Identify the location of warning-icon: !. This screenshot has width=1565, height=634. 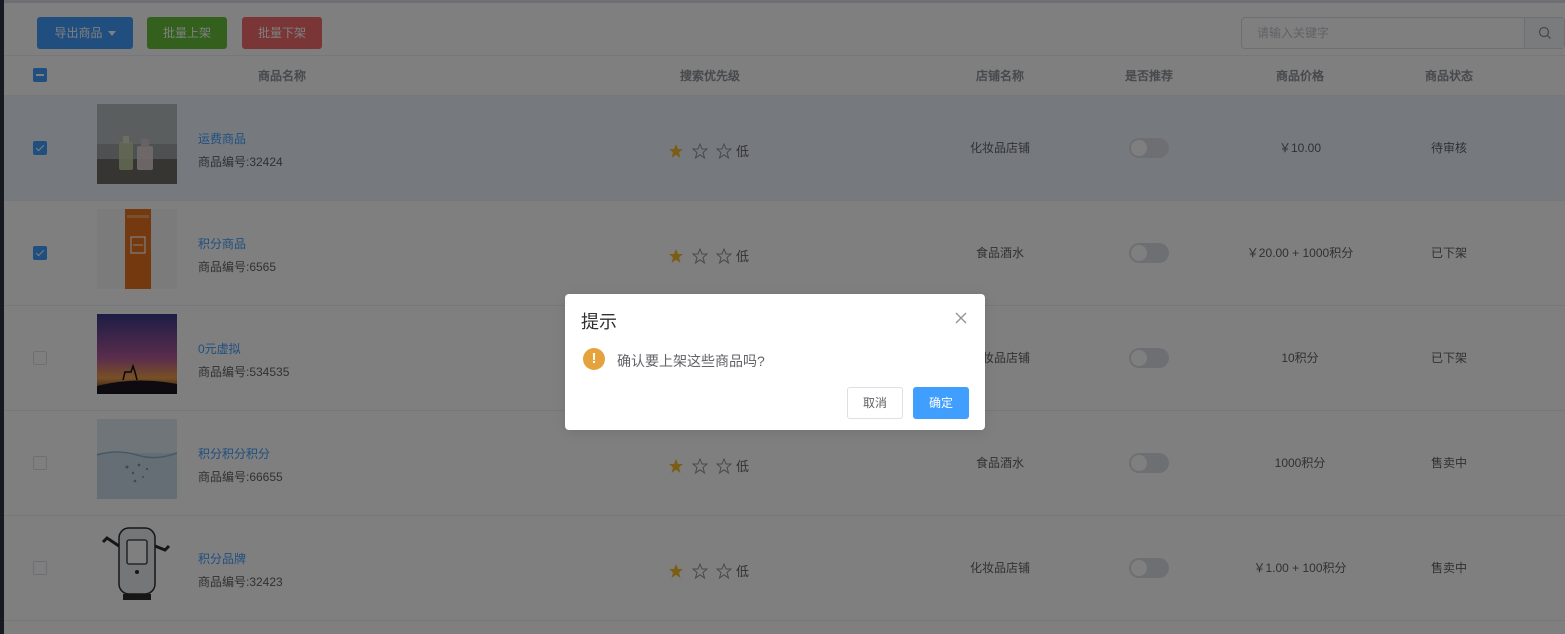
(594, 359).